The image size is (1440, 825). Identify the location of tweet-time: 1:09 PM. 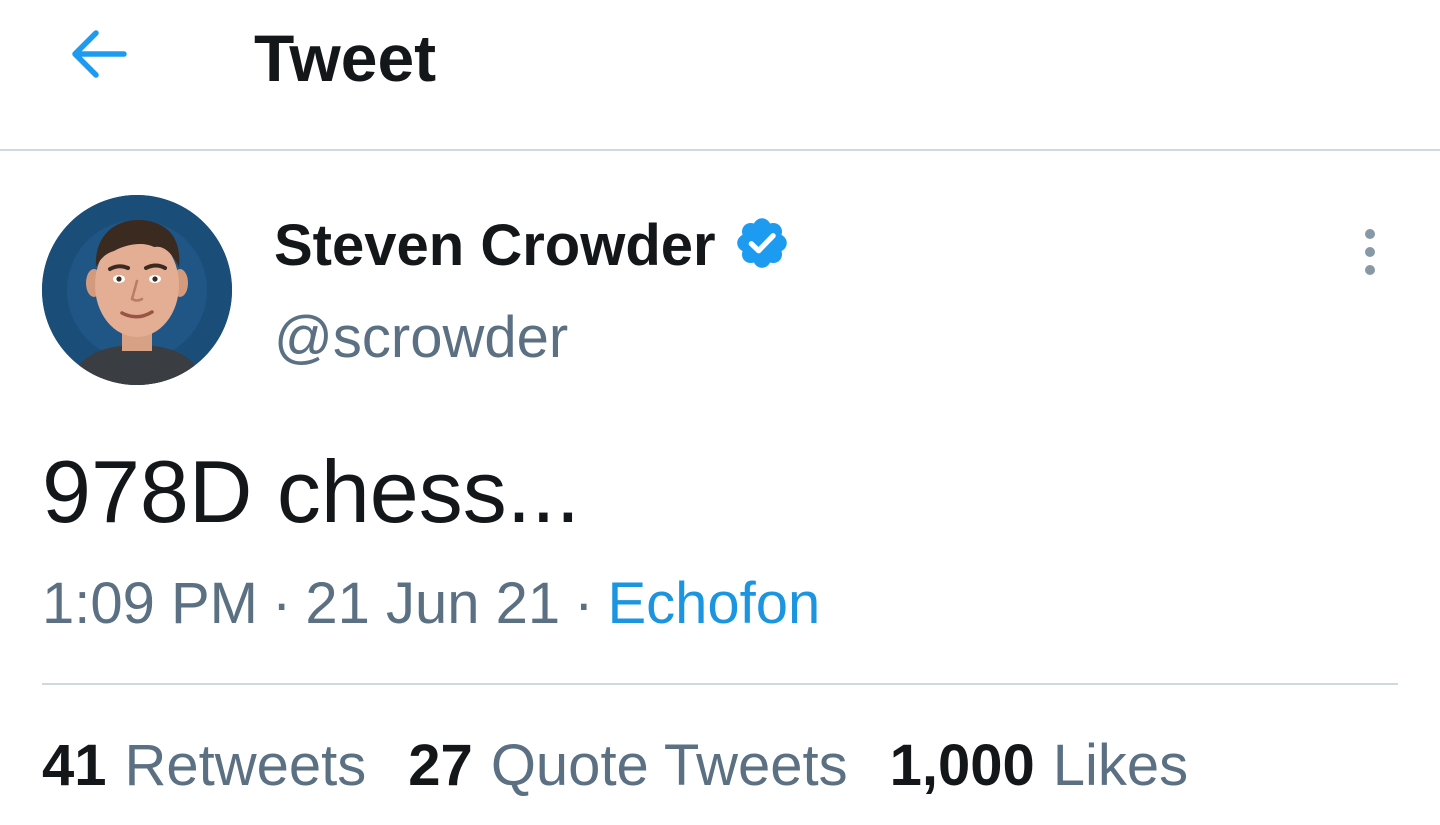
(150, 603).